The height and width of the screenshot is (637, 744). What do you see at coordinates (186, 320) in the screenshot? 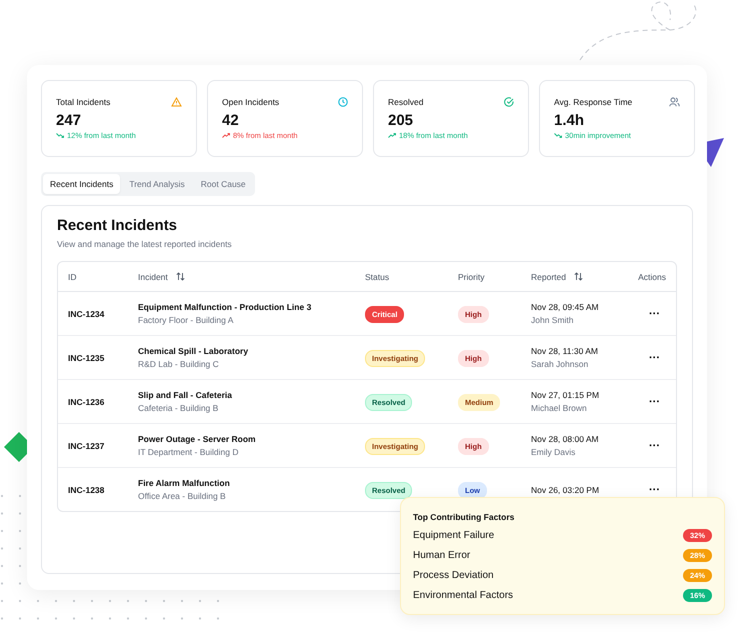
I see `incident-location: Factory Floor - Building A` at bounding box center [186, 320].